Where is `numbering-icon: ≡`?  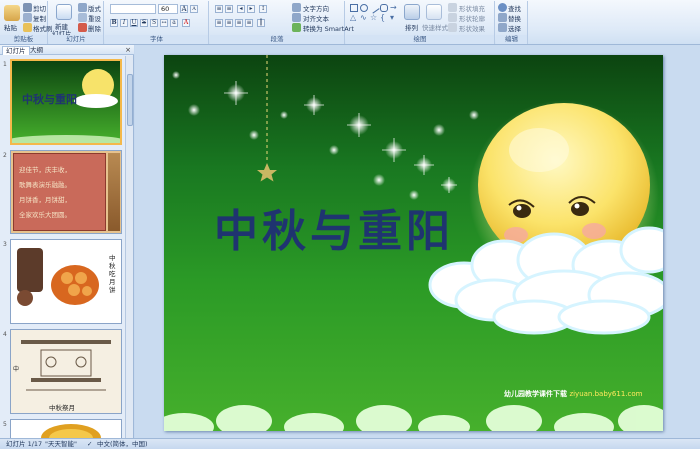
numbering-icon: ≡ is located at coordinates (229, 9).